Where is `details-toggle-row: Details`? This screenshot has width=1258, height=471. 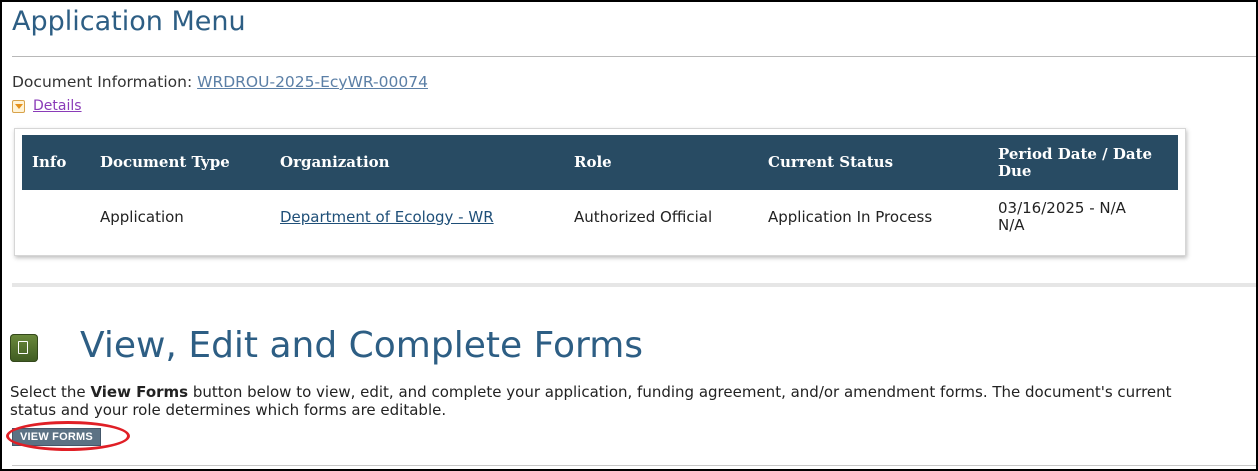 details-toggle-row: Details is located at coordinates (47, 106).